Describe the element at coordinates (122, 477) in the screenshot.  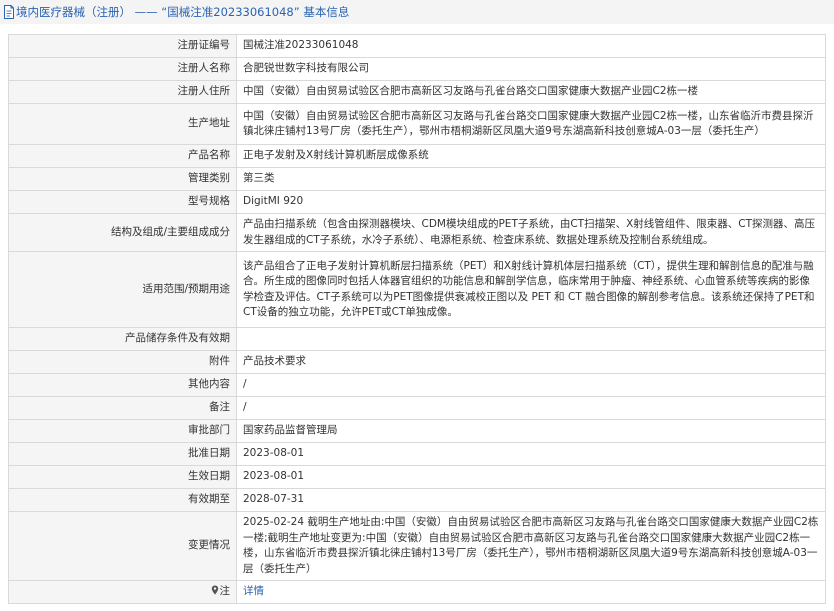
I see `row-label: 生效日期` at that location.